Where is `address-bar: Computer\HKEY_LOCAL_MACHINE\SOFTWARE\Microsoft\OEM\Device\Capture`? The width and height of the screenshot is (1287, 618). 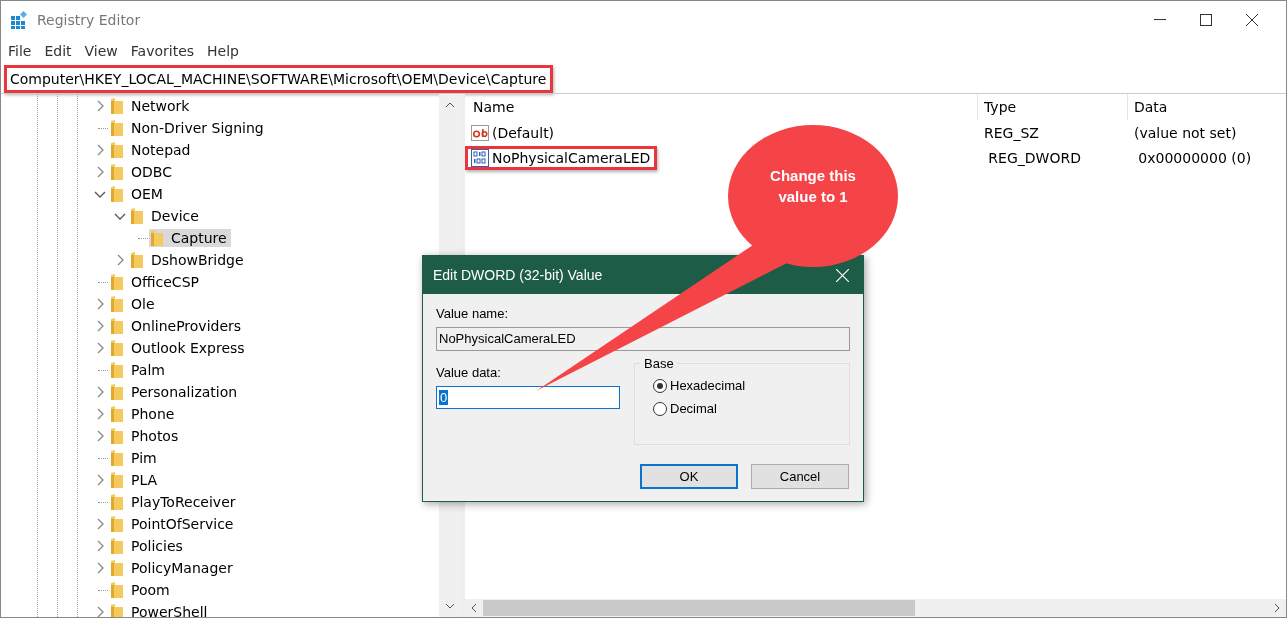 address-bar: Computer\HKEY_LOCAL_MACHINE\SOFTWARE\Microsoft\OEM\Device\Capture is located at coordinates (279, 79).